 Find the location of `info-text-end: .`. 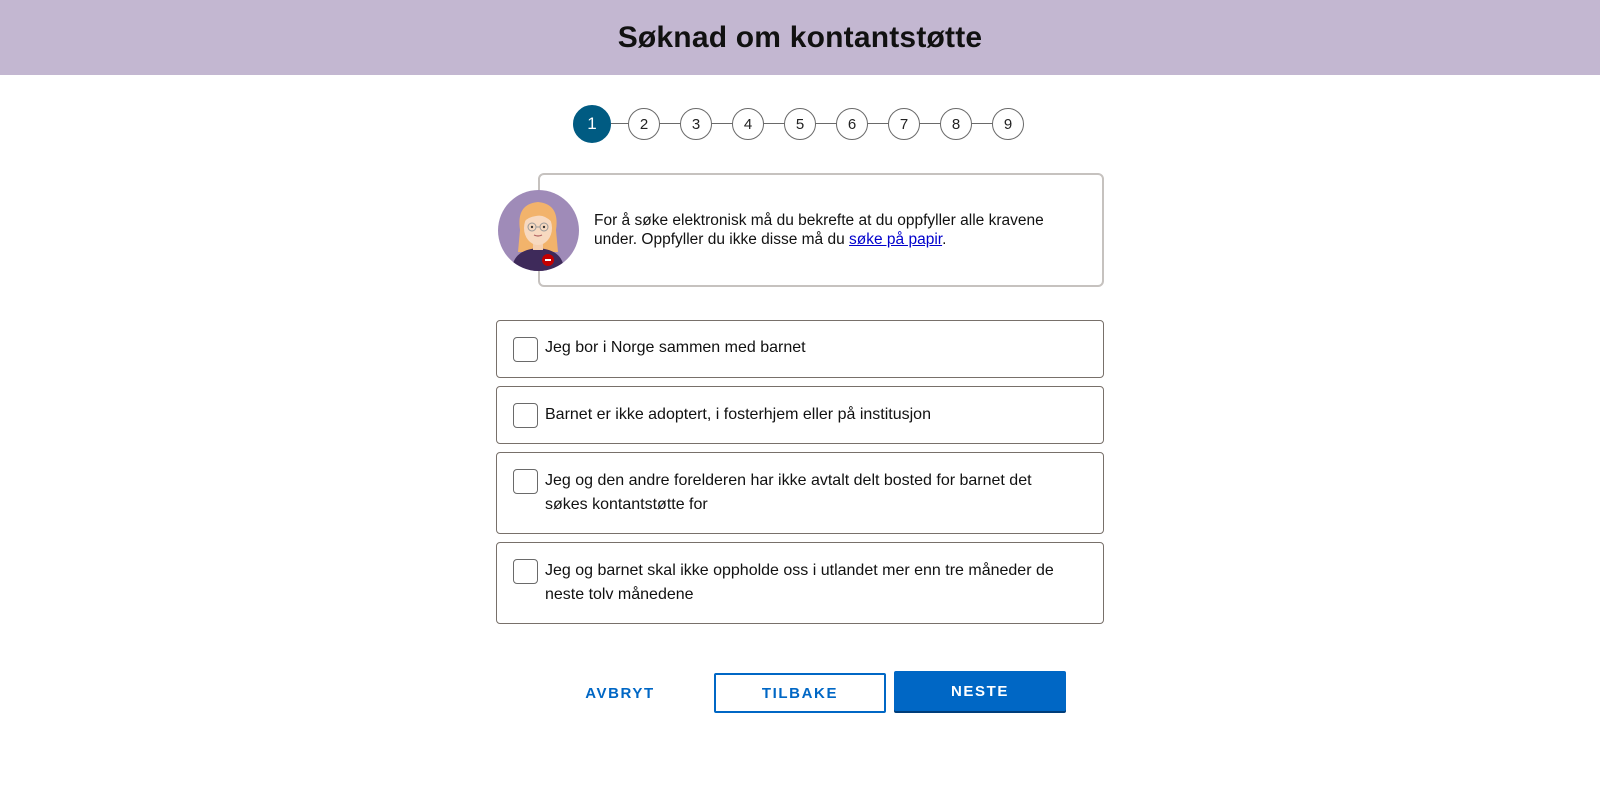

info-text-end: . is located at coordinates (944, 239).